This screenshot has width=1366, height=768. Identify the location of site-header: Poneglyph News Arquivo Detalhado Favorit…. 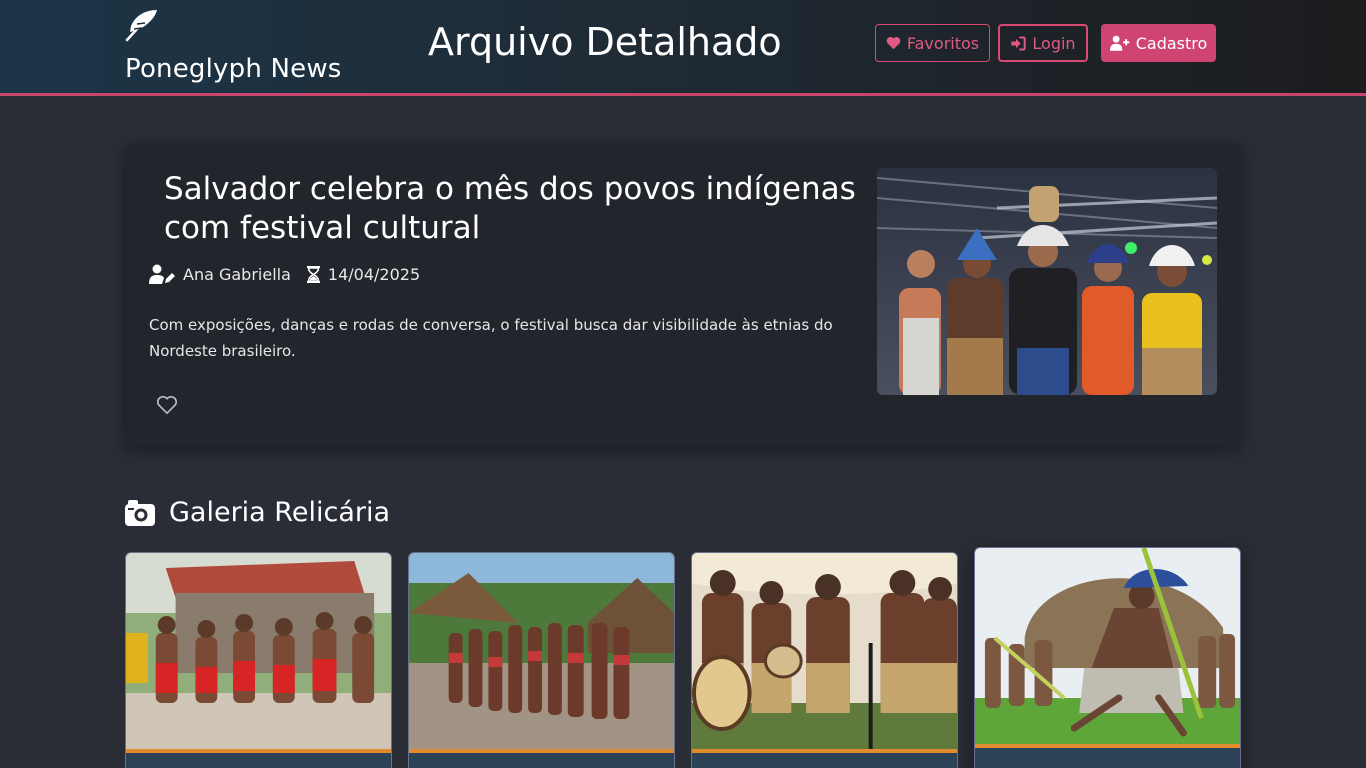
(683, 48).